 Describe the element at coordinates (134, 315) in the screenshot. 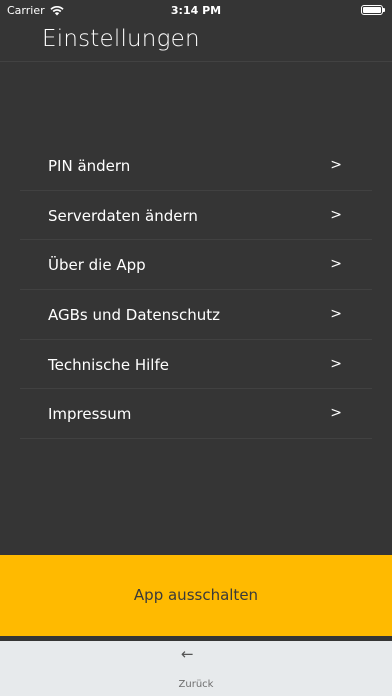

I see `menu-item-label: AGBs und Datenschutz` at that location.